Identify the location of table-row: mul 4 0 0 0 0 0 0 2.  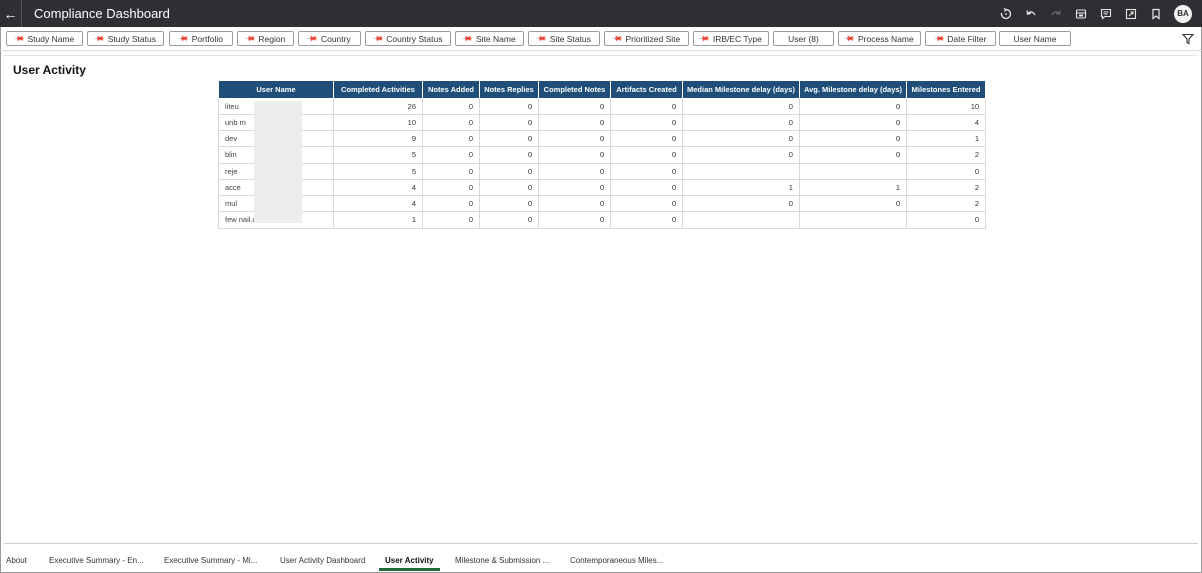
(602, 203).